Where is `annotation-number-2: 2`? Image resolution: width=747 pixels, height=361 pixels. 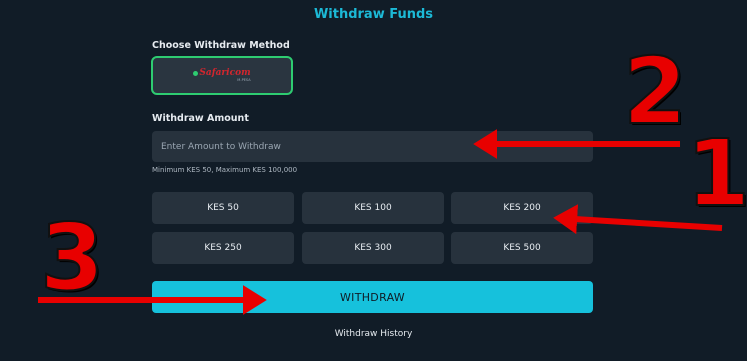
annotation-number-2: 2 is located at coordinates (655, 91).